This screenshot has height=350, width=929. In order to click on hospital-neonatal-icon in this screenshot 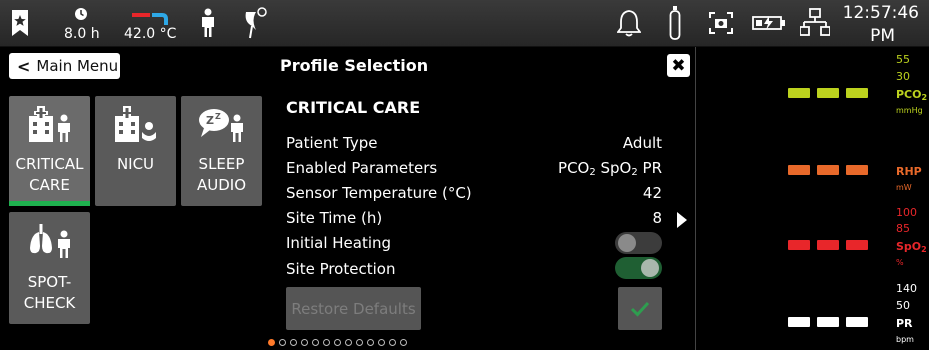, I will do `click(135, 124)`.